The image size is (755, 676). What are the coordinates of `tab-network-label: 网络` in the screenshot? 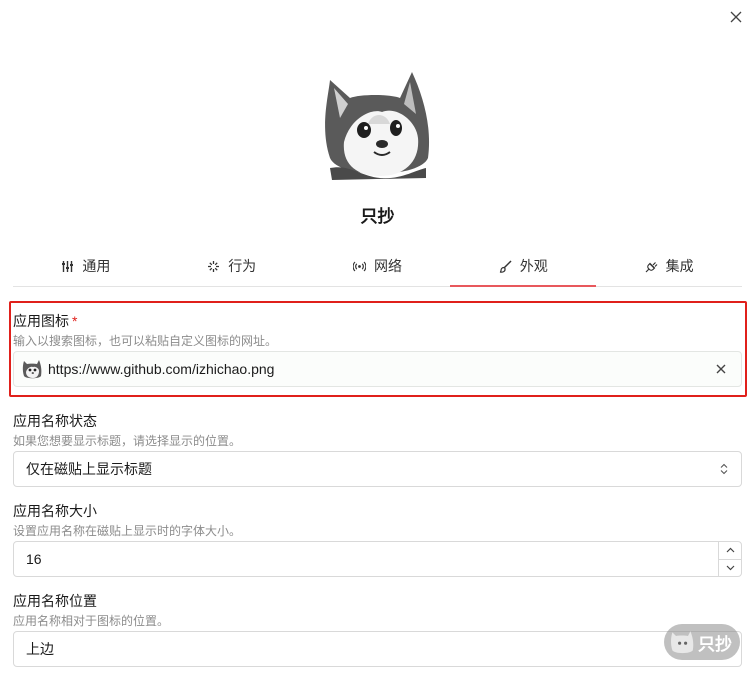 It's located at (387, 266).